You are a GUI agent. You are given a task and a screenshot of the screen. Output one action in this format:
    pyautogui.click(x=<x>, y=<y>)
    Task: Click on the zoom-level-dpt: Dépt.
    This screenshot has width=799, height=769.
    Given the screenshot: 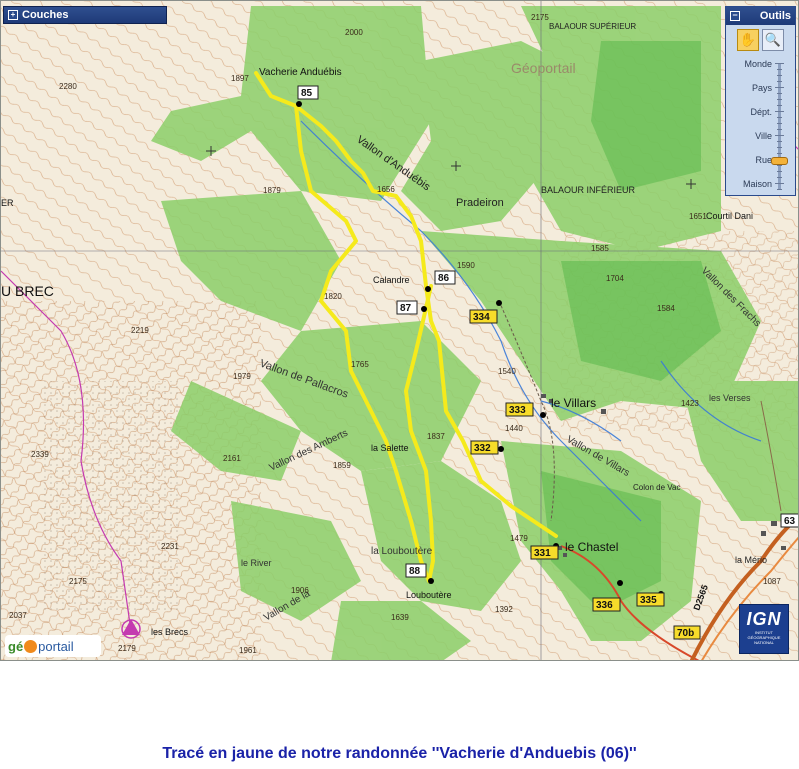 What is the action you would take?
    pyautogui.click(x=750, y=112)
    